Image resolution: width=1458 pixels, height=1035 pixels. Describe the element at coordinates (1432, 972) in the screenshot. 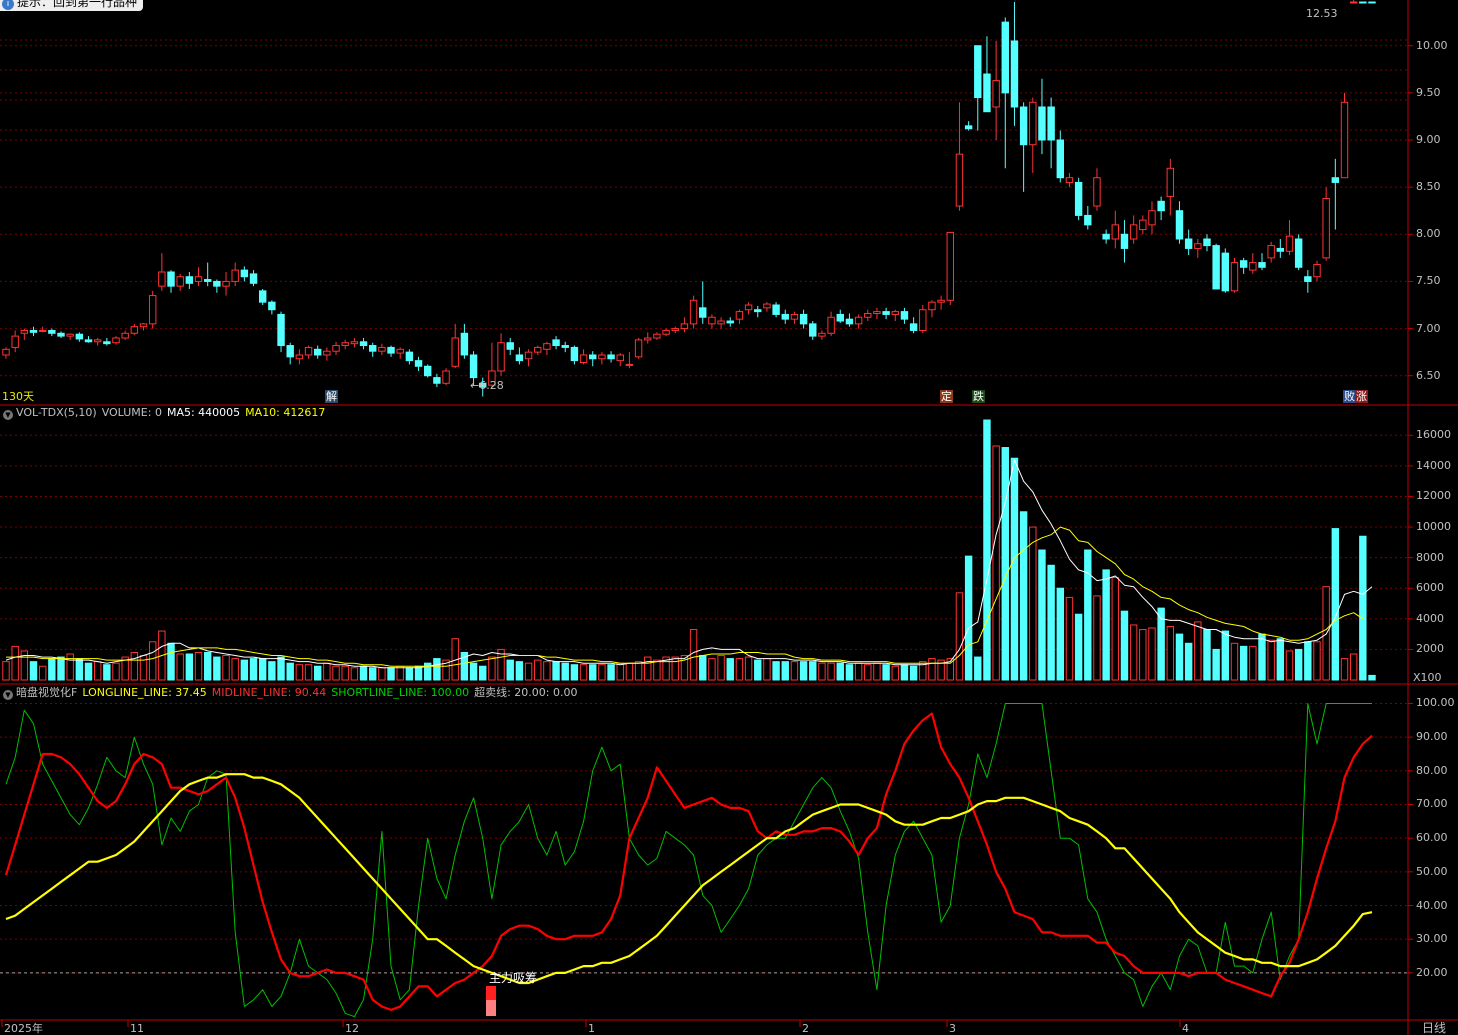

I see `oscillator-tick-label: 20.00` at that location.